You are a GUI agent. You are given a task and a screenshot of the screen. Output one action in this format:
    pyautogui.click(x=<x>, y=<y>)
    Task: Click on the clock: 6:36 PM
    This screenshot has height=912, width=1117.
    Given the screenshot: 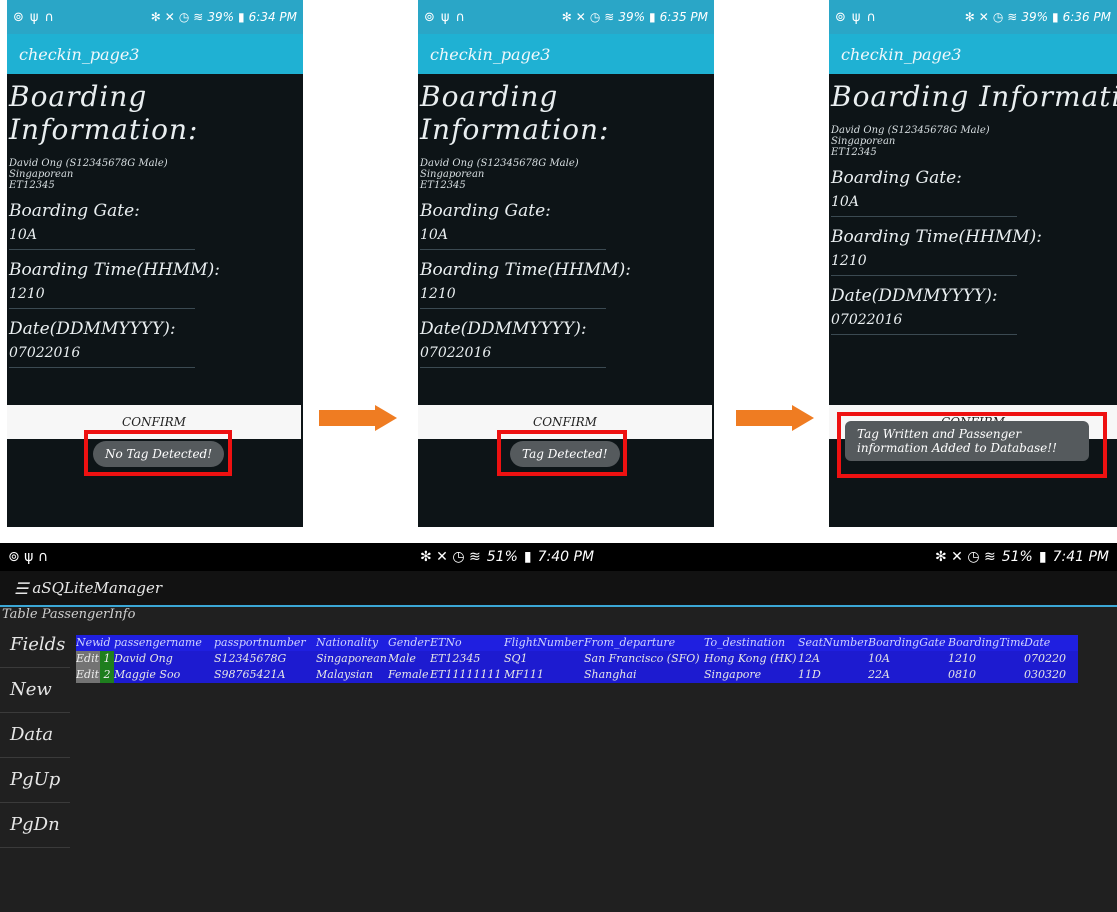 What is the action you would take?
    pyautogui.click(x=1086, y=17)
    